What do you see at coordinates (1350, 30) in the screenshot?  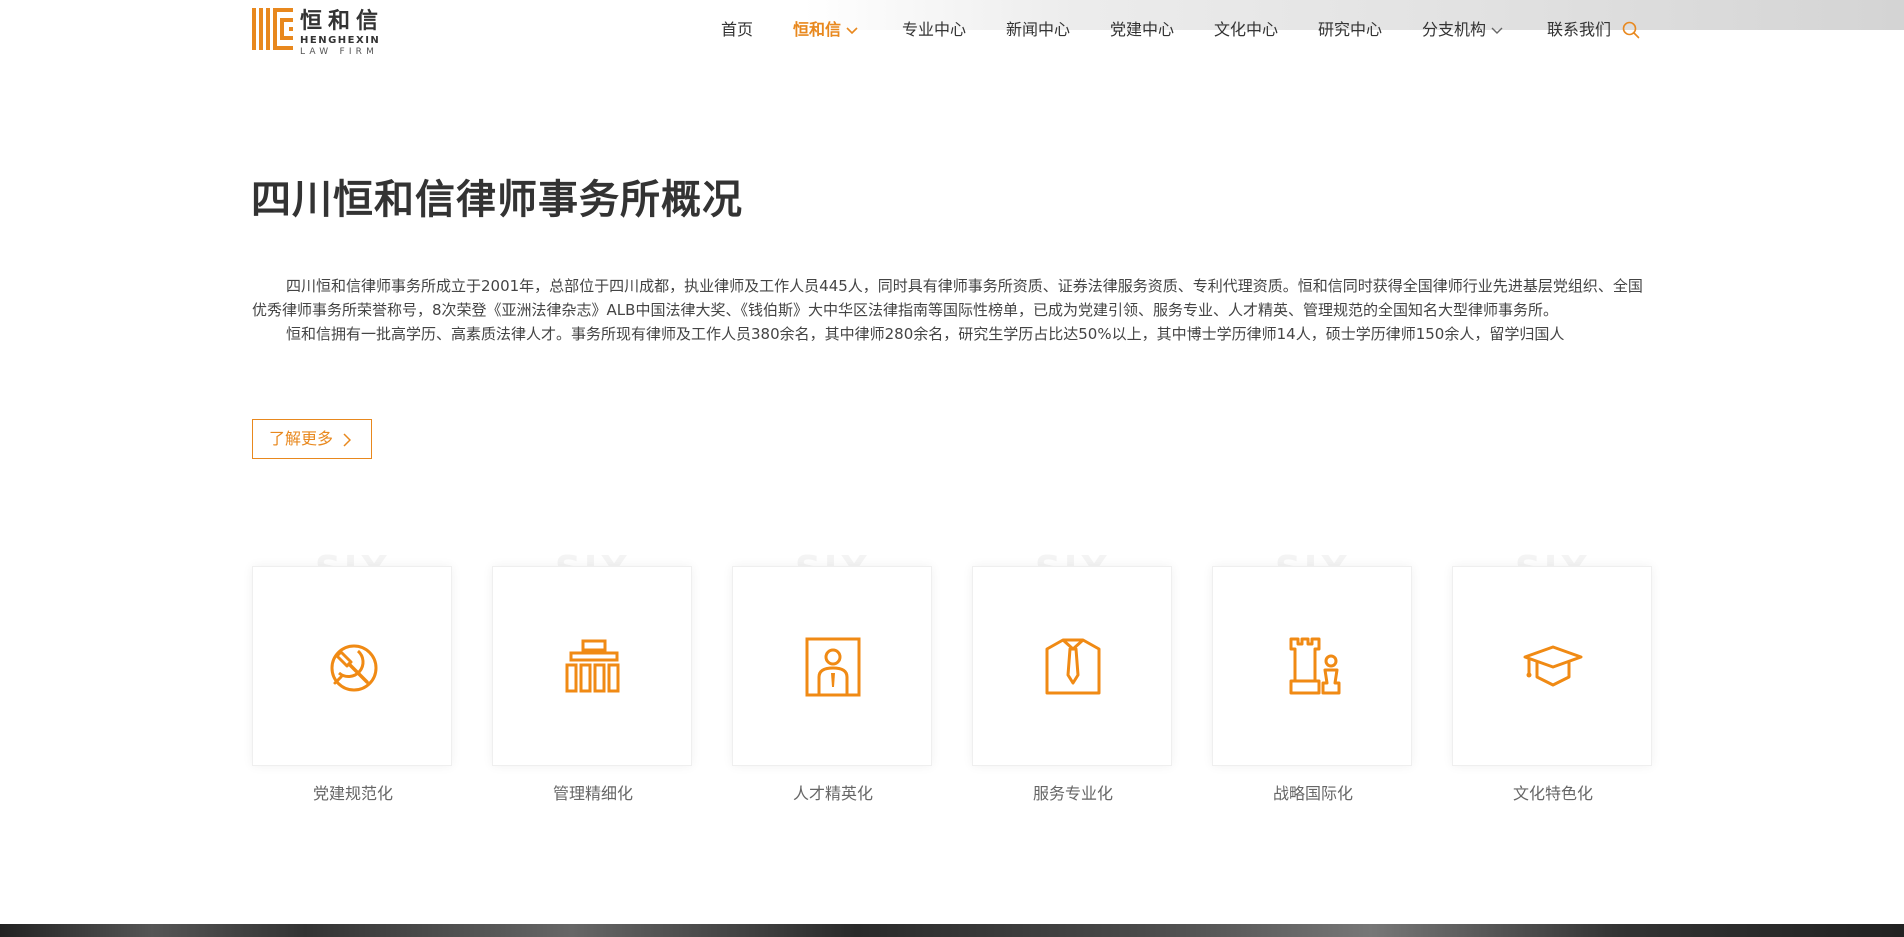 I see `nav-item-research: 研究中心` at bounding box center [1350, 30].